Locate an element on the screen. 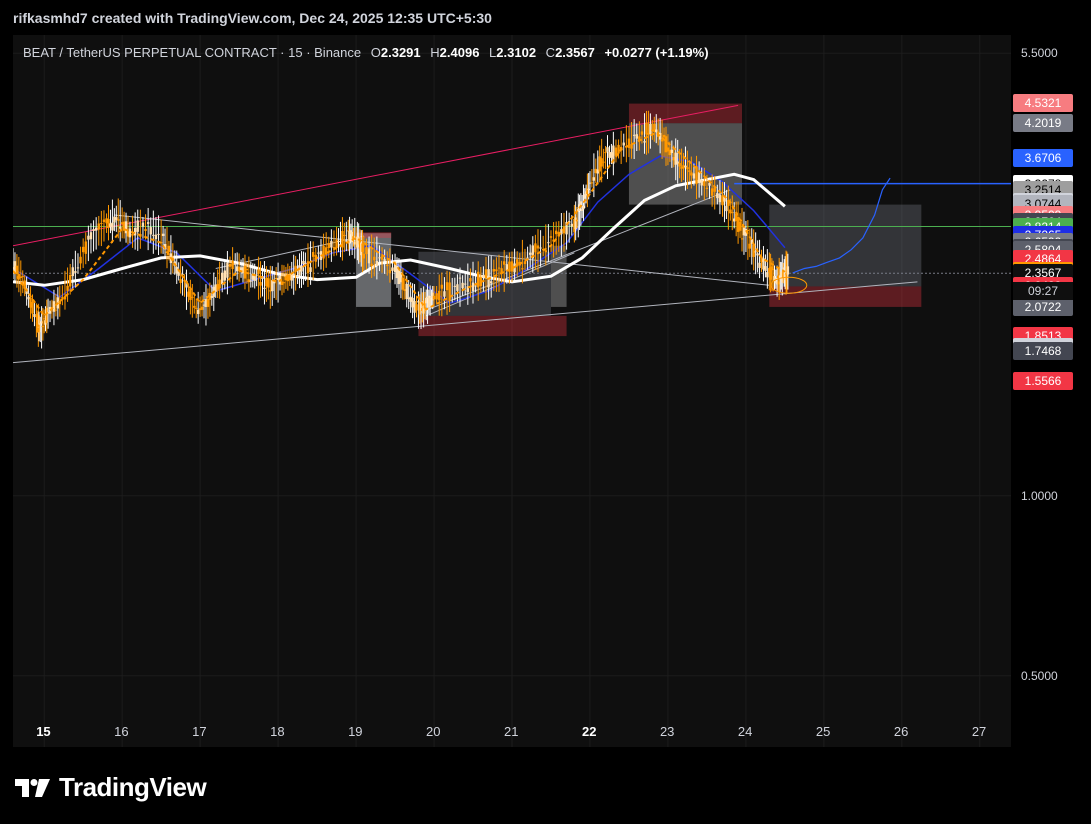 Image resolution: width=1091 pixels, height=824 pixels. tradingview-logo-icon is located at coordinates (32, 787).